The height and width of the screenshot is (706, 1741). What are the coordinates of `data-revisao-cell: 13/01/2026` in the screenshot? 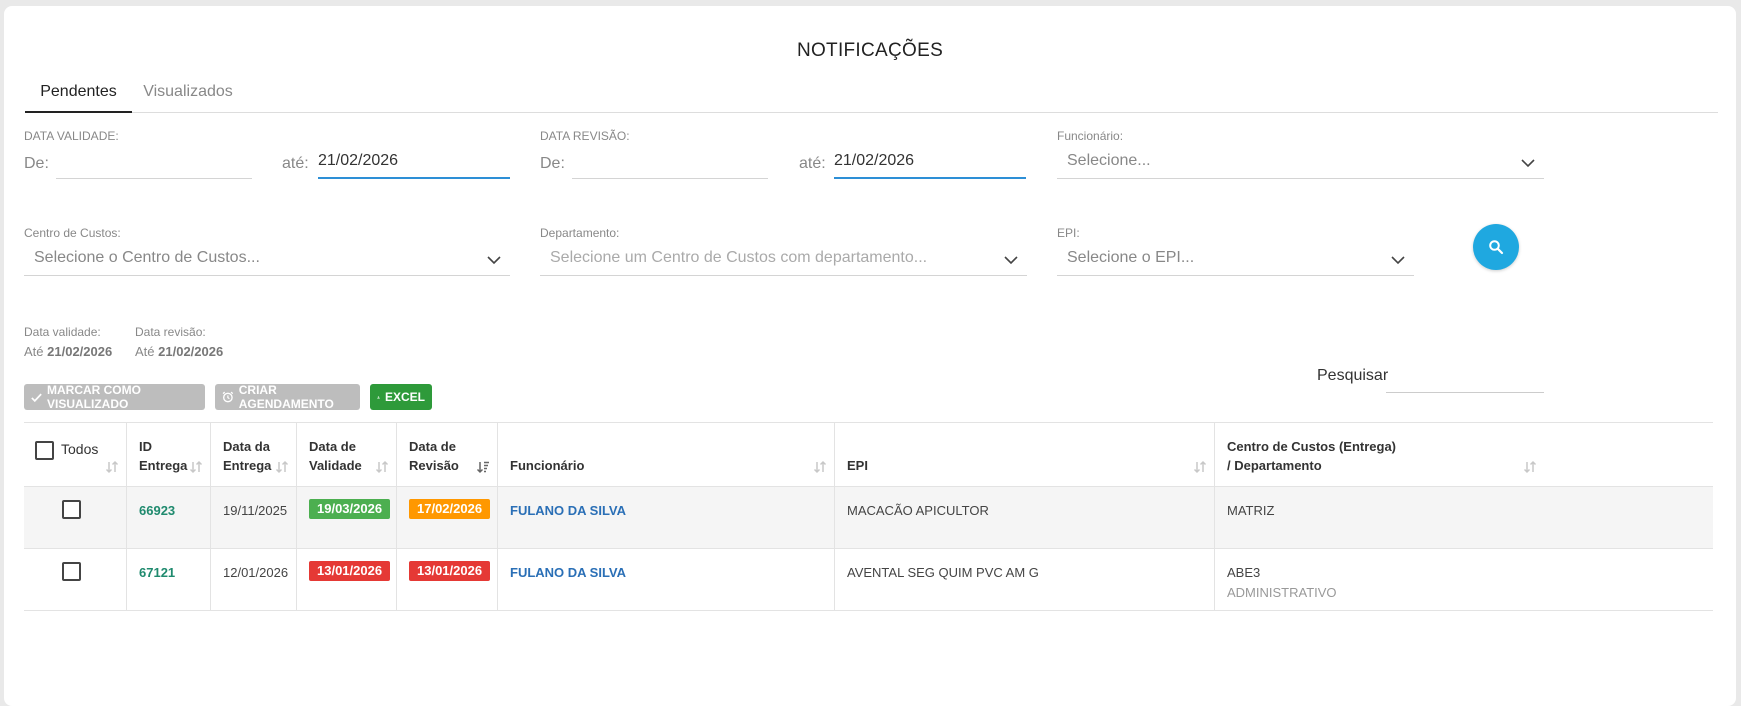 It's located at (447, 579).